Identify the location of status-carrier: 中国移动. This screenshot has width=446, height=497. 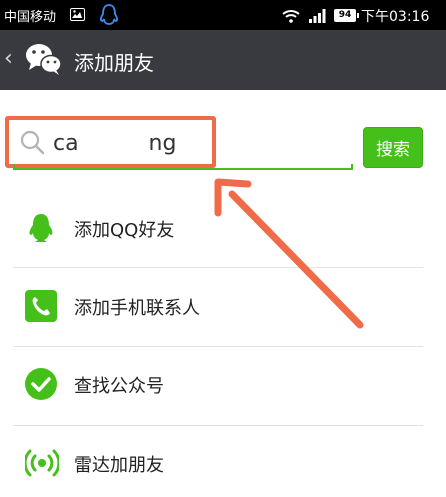
(30, 17).